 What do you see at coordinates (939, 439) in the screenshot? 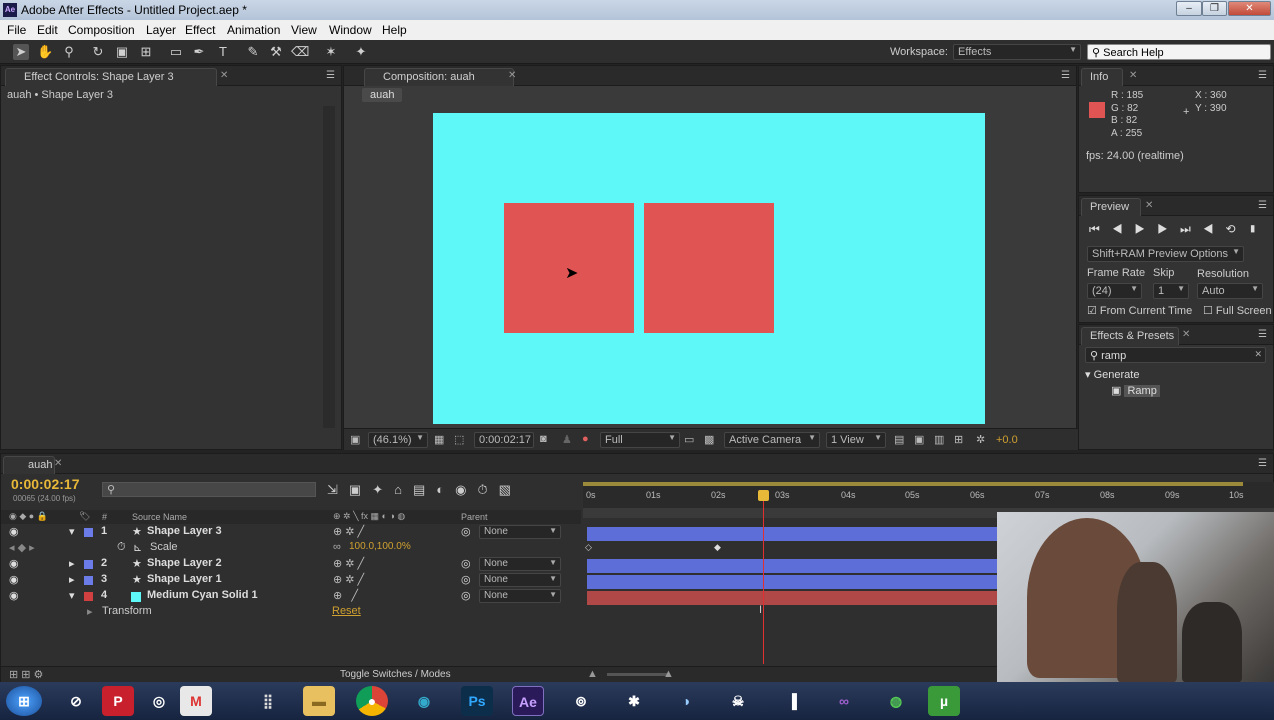
I see `timeline-icon: ▥` at bounding box center [939, 439].